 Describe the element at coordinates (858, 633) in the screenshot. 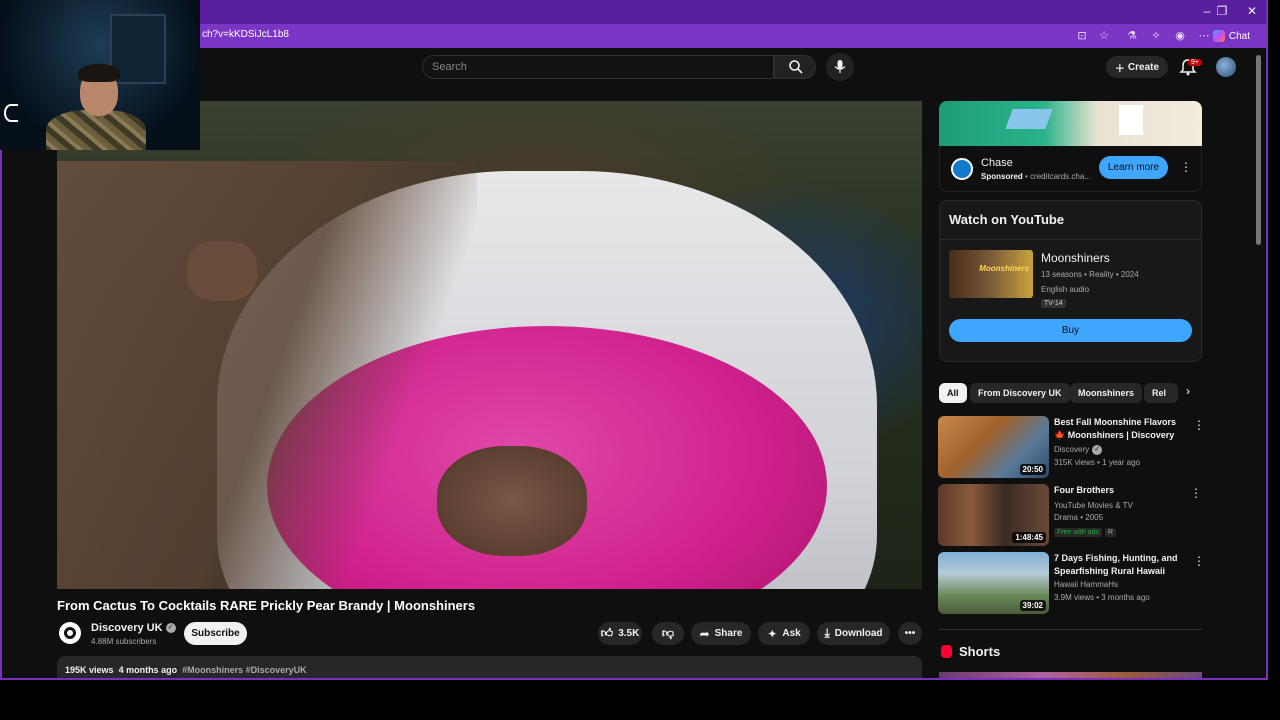

I see `download-label: Download` at that location.